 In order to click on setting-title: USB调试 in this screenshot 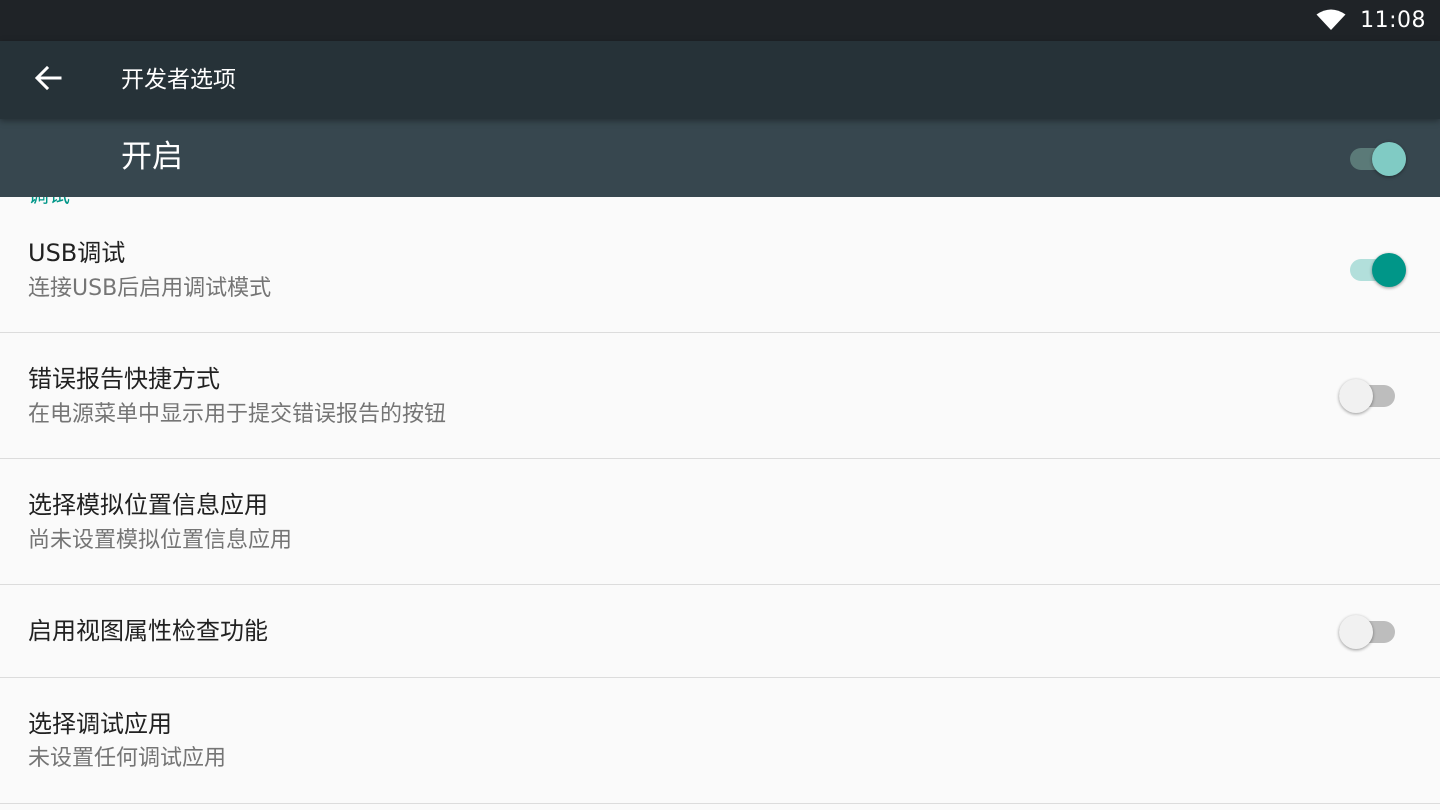, I will do `click(77, 253)`.